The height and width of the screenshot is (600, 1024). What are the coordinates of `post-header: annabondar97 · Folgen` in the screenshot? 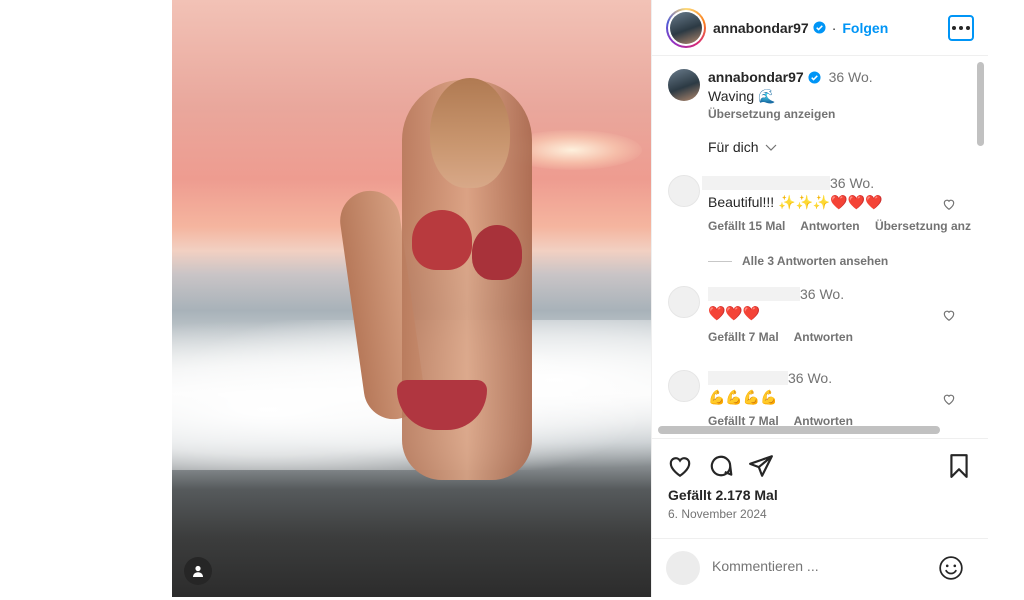 It's located at (820, 28).